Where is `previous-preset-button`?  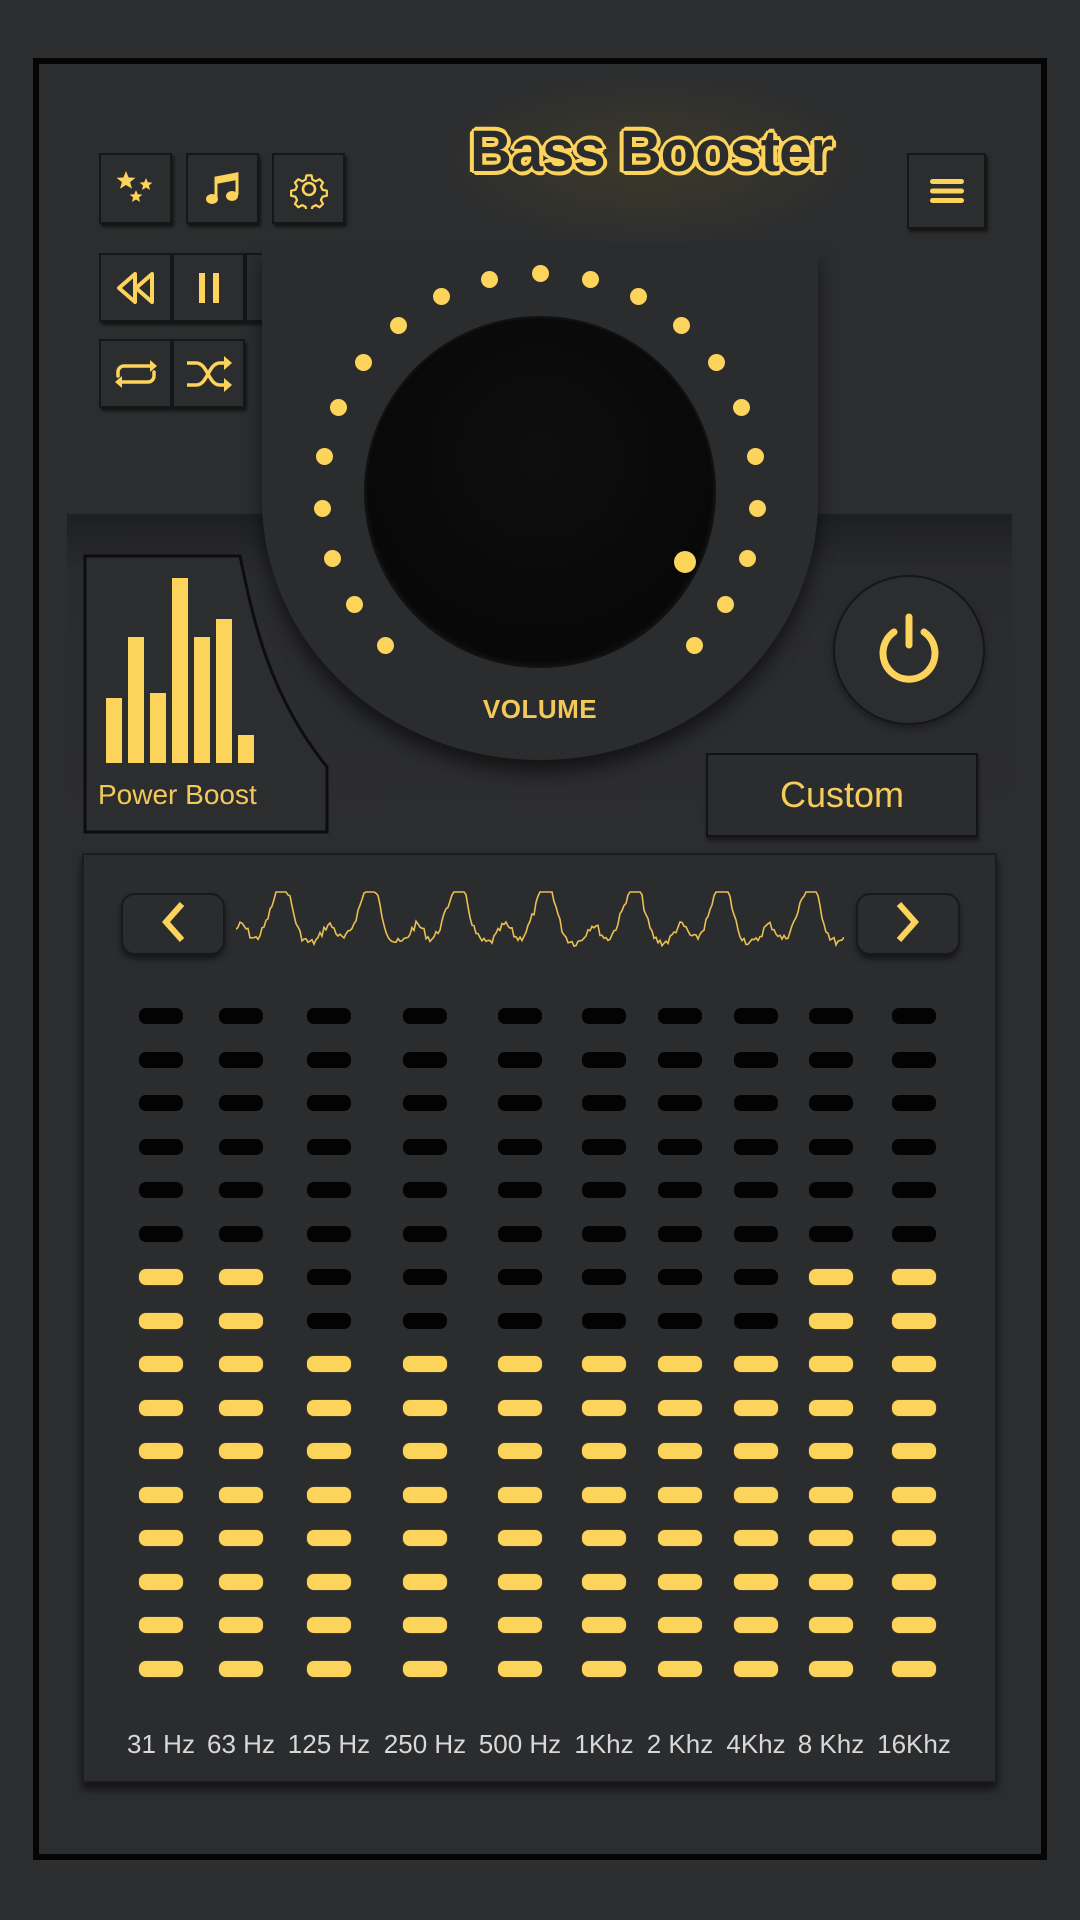 previous-preset-button is located at coordinates (173, 924).